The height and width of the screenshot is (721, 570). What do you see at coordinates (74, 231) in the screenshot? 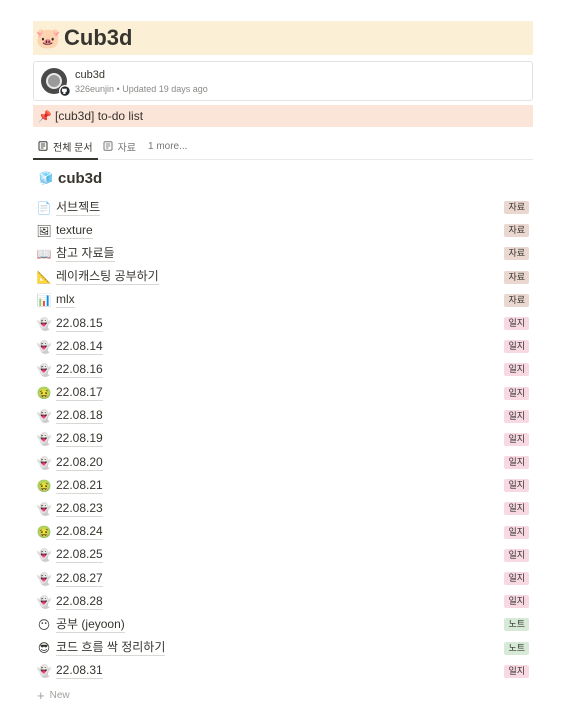
I see `list-item-title: texture` at bounding box center [74, 231].